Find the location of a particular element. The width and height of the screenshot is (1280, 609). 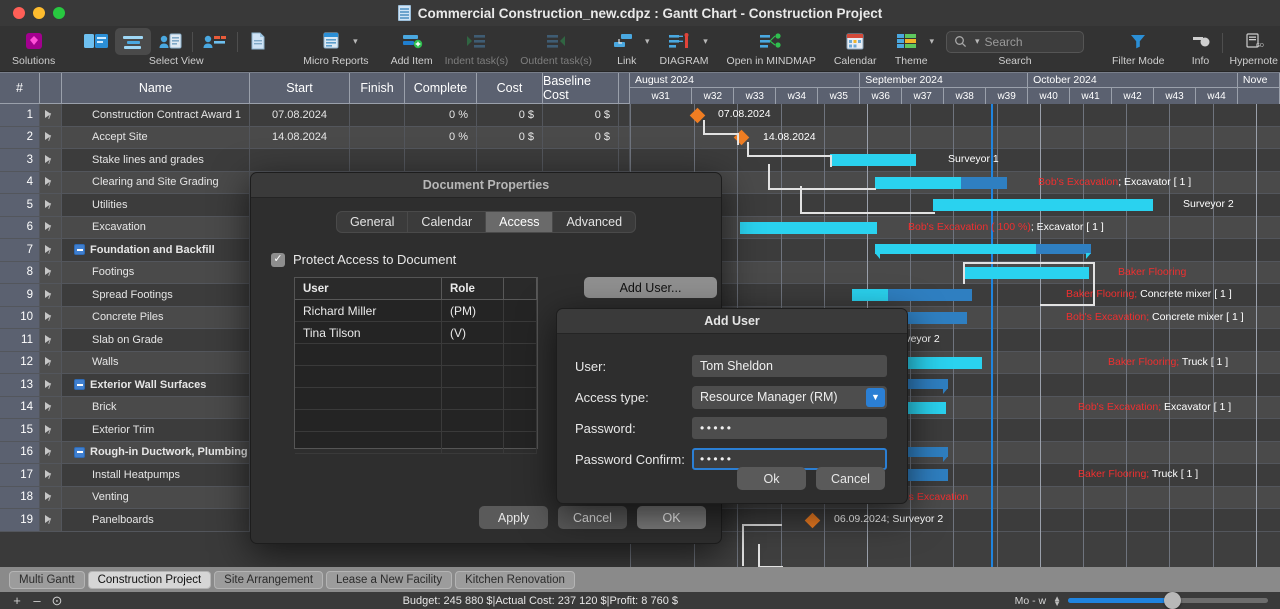

col-header-complete: Complete is located at coordinates (441, 88).